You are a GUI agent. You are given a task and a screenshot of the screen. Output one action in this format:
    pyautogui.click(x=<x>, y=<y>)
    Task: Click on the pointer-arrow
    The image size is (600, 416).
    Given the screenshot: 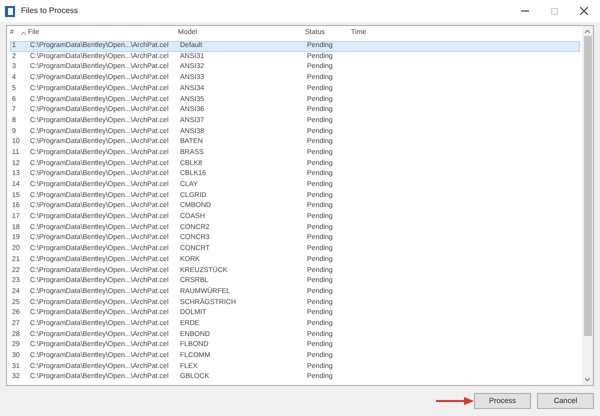 What is the action you would take?
    pyautogui.click(x=455, y=401)
    